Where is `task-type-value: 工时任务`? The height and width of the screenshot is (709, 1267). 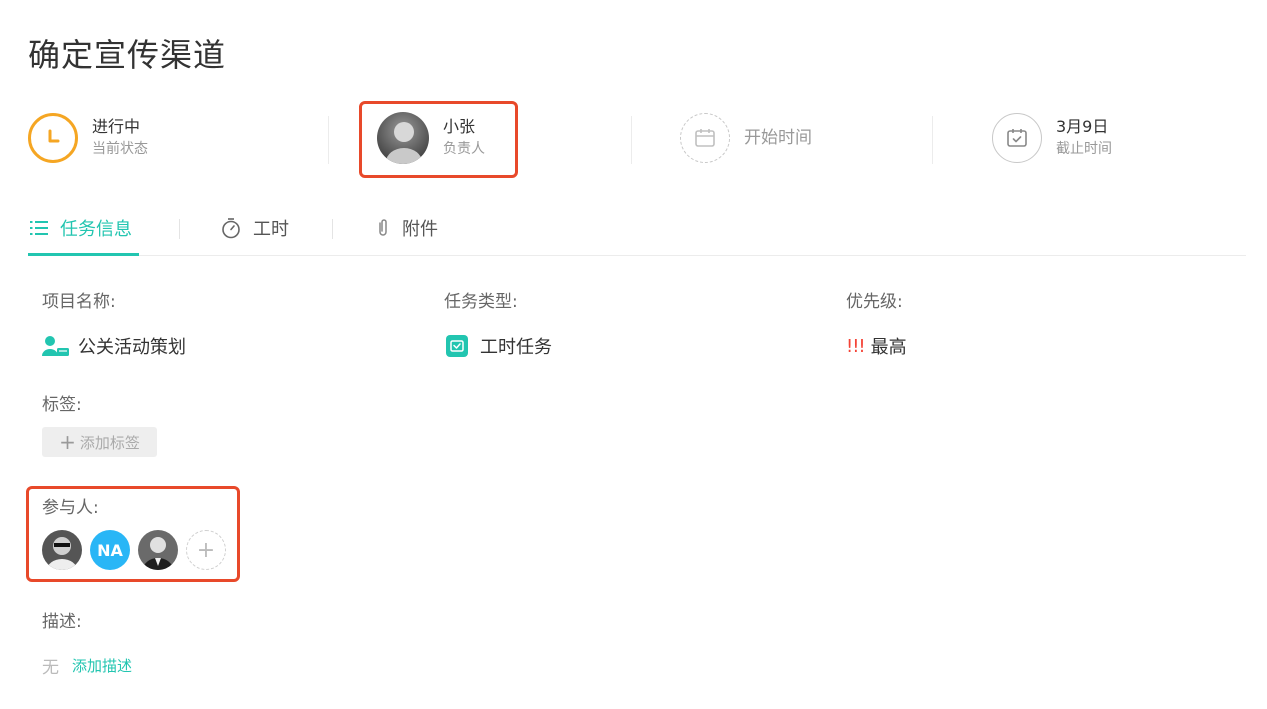 task-type-value: 工时任务 is located at coordinates (499, 346).